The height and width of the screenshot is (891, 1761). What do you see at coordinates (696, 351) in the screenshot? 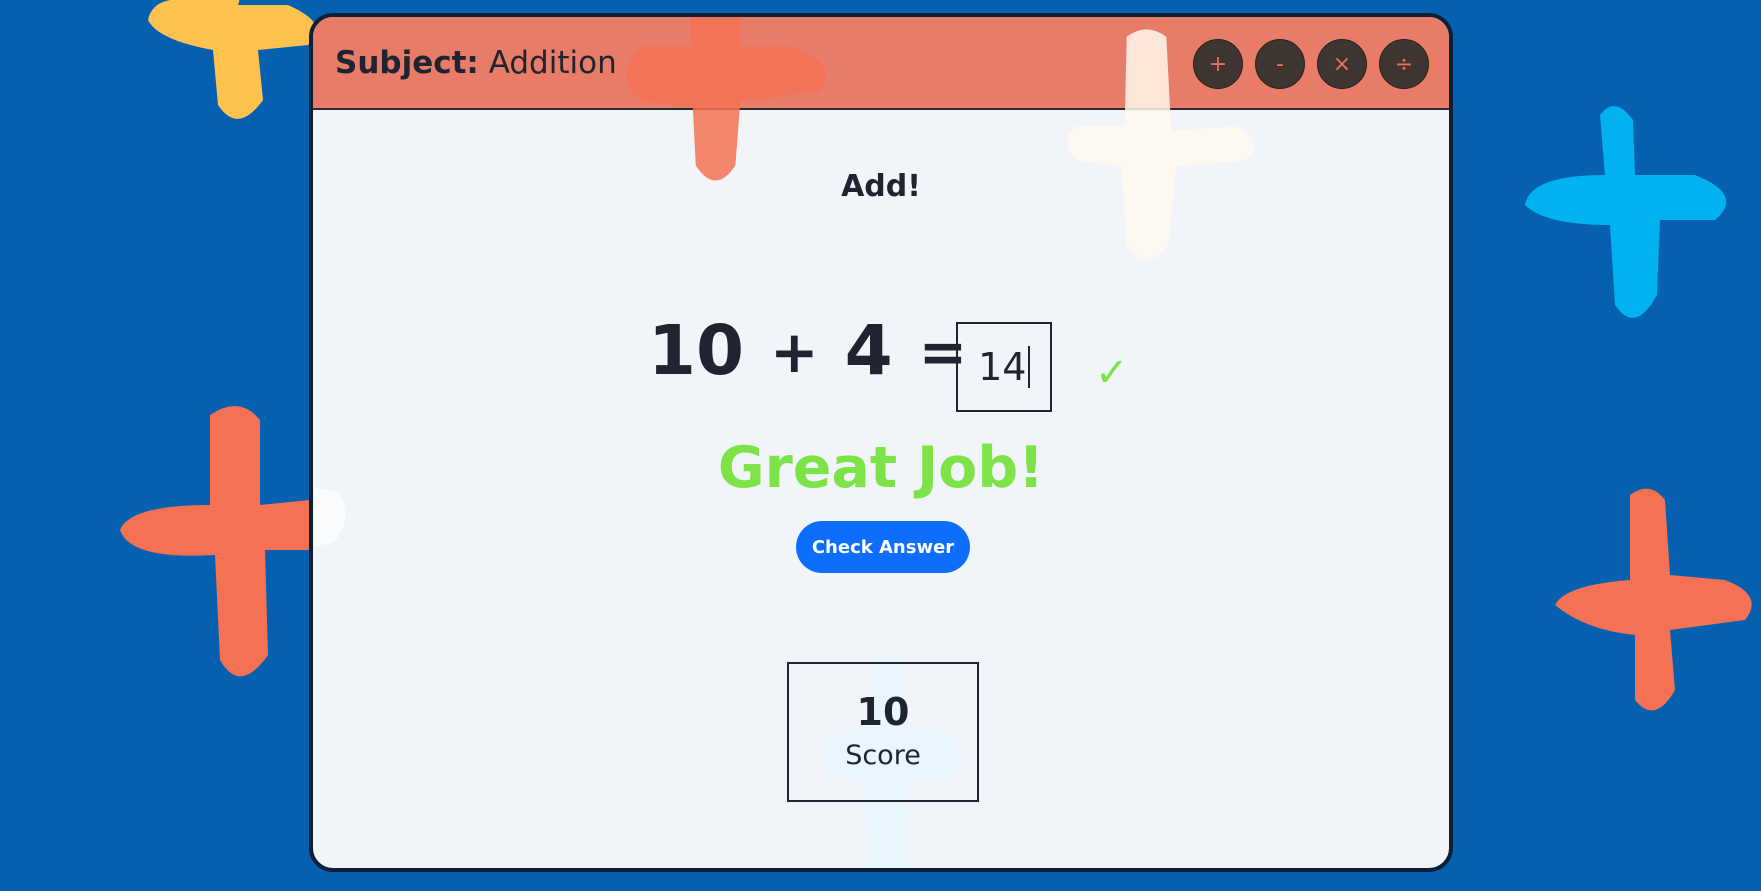
I see `operand-a: 10` at bounding box center [696, 351].